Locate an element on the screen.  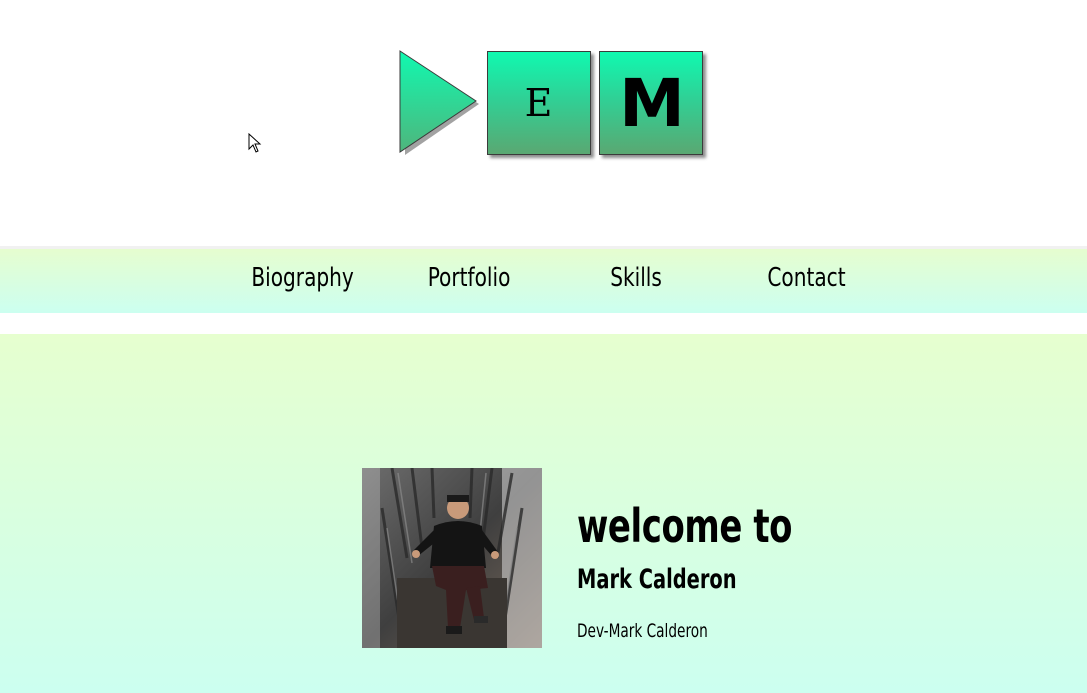
welcome-heading: welcome to is located at coordinates (685, 526).